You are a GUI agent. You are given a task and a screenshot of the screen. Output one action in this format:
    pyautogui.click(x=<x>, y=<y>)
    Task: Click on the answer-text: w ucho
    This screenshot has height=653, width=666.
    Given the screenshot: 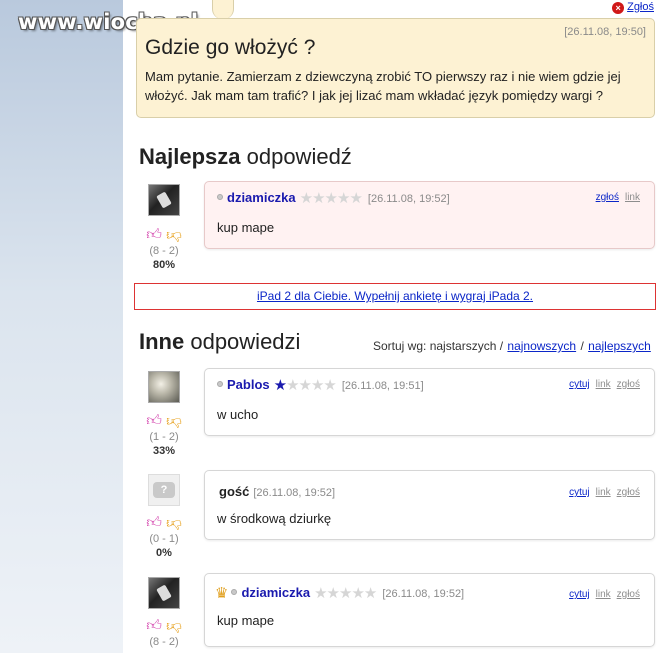 What is the action you would take?
    pyautogui.click(x=238, y=414)
    